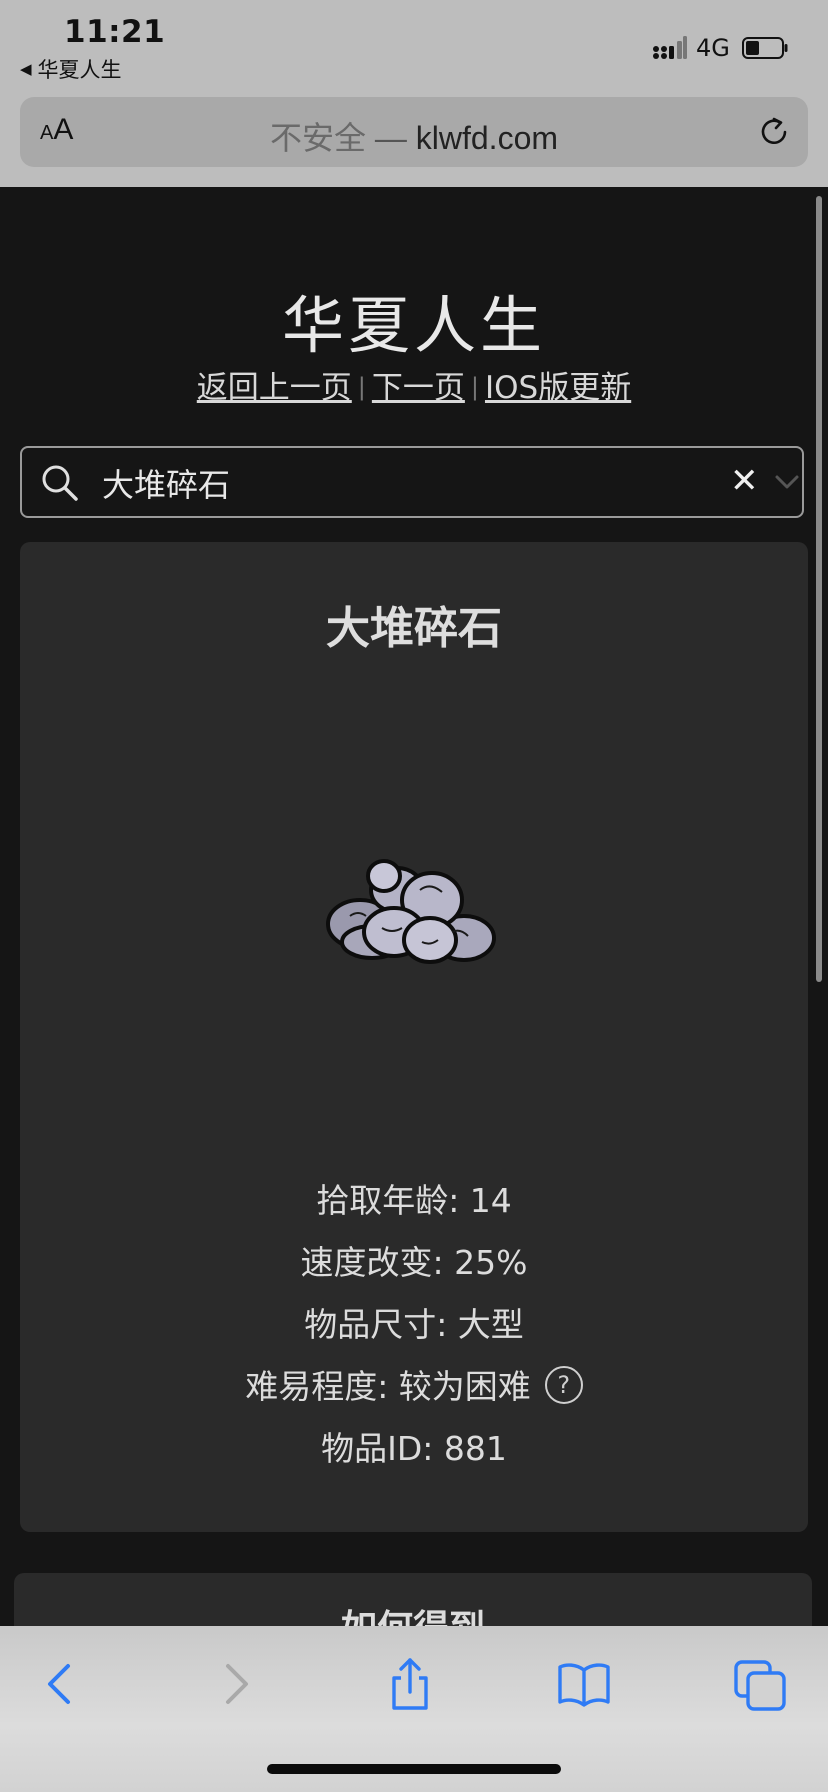 The image size is (828, 1792). What do you see at coordinates (414, 1200) in the screenshot?
I see `pickup-age: 拾取年龄: 14` at bounding box center [414, 1200].